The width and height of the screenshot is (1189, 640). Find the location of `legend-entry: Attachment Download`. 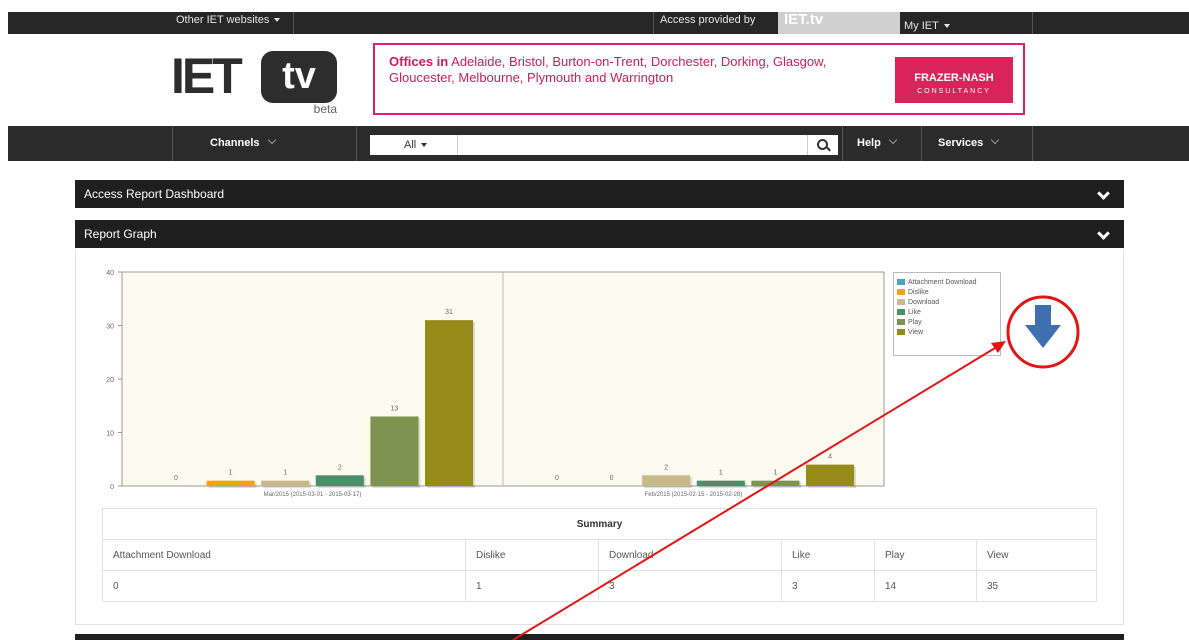

legend-entry: Attachment Download is located at coordinates (947, 282).